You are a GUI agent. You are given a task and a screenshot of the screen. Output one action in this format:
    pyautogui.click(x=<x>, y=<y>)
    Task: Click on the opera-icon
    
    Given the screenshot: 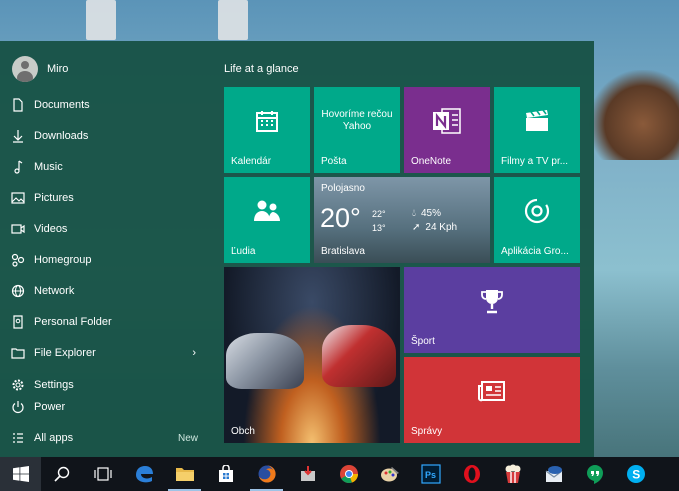 What is the action you would take?
    pyautogui.click(x=471, y=474)
    